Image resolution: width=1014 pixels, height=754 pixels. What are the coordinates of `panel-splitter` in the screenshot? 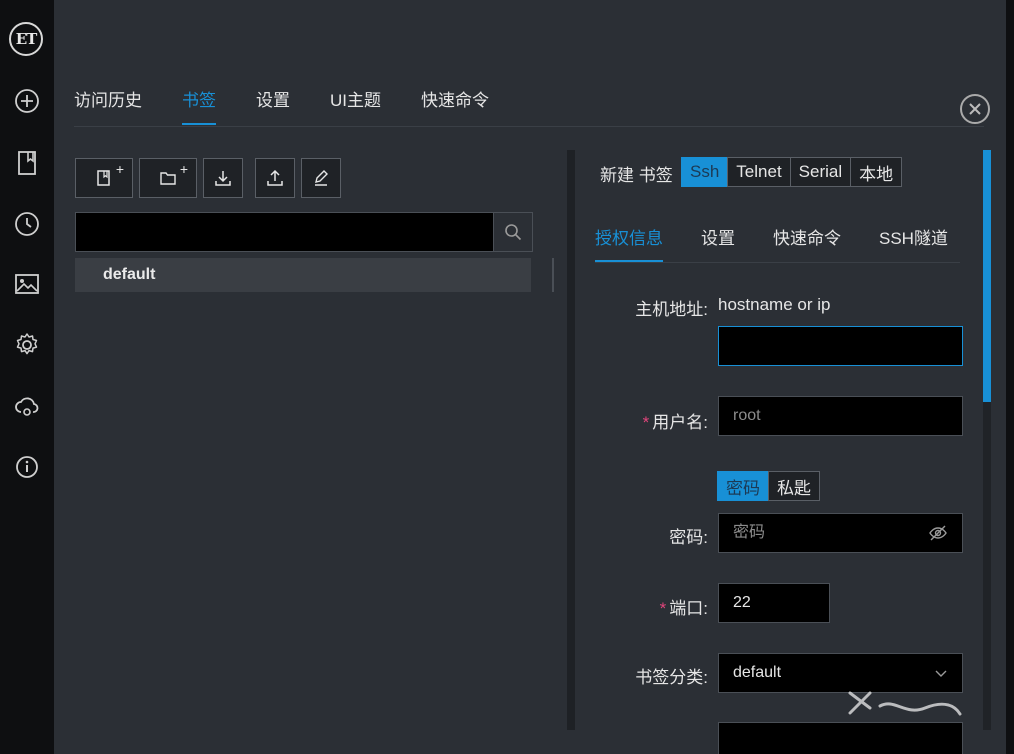 It's located at (571, 440).